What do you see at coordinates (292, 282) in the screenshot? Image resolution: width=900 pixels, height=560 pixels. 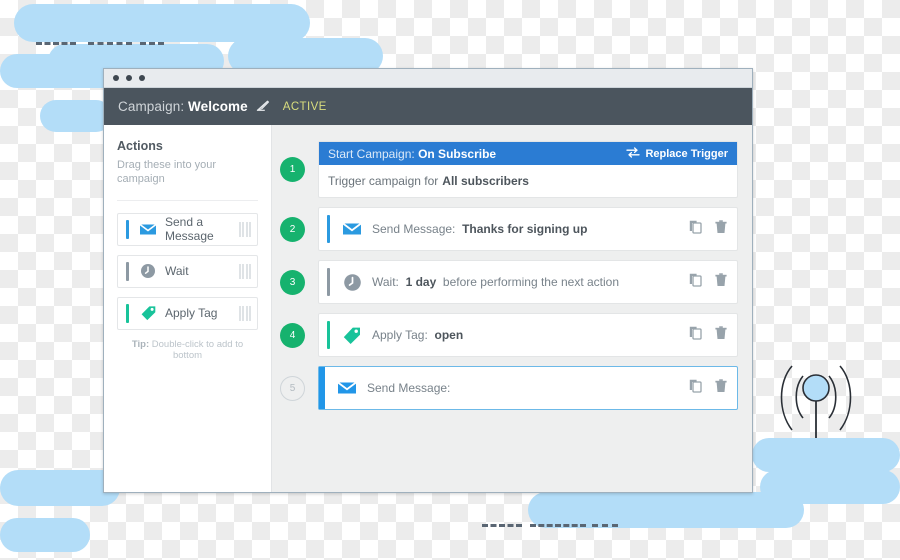 I see `step-badge: 3` at bounding box center [292, 282].